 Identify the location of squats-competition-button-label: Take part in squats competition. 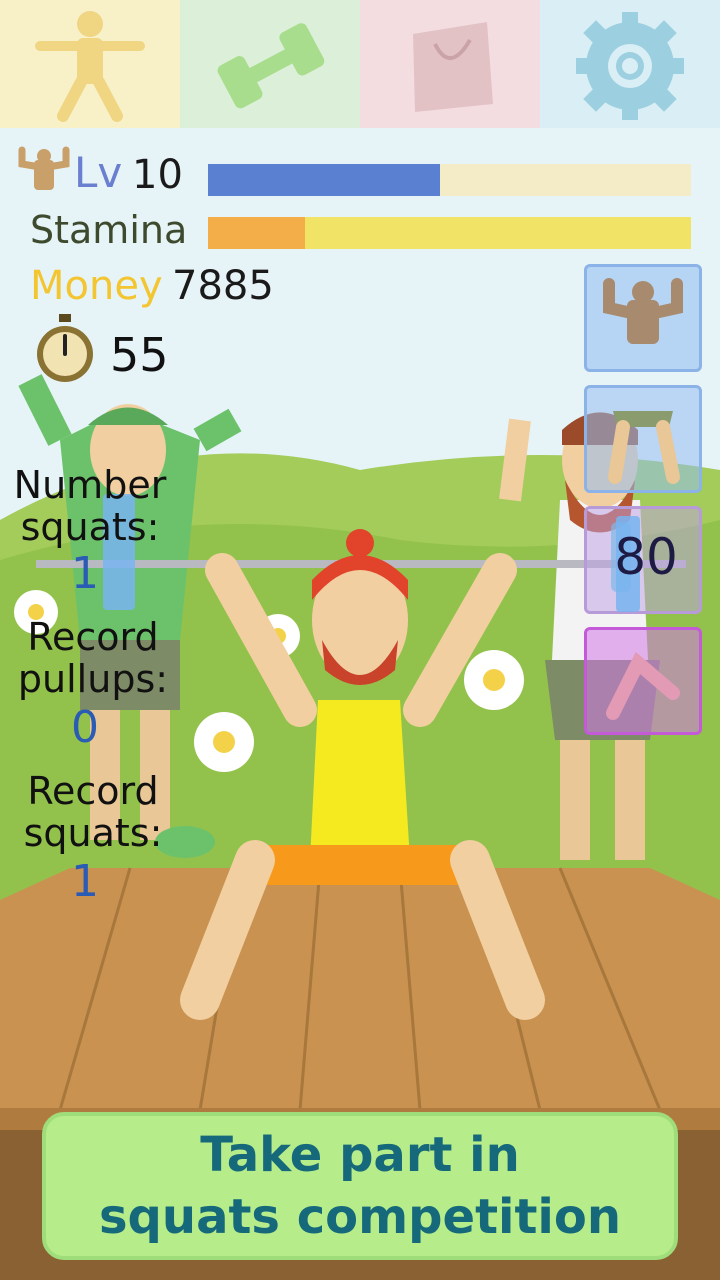
(360, 1186).